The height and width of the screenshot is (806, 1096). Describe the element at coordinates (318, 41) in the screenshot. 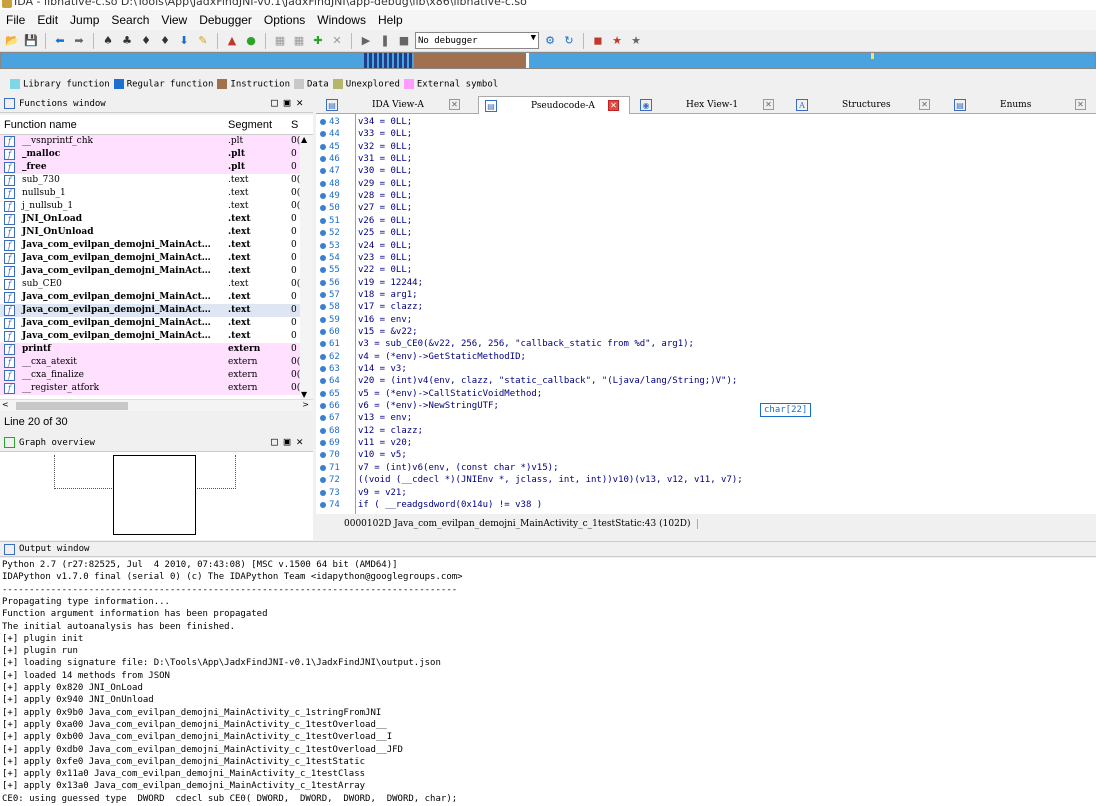

I see `add-icon: ✚` at that location.